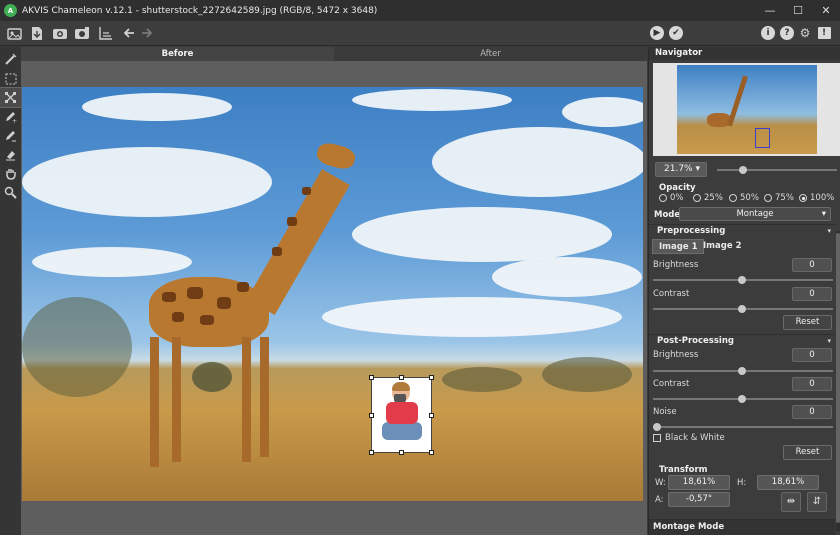 The height and width of the screenshot is (535, 840). Describe the element at coordinates (677, 198) in the screenshot. I see `opacity-option-label: 0%` at that location.